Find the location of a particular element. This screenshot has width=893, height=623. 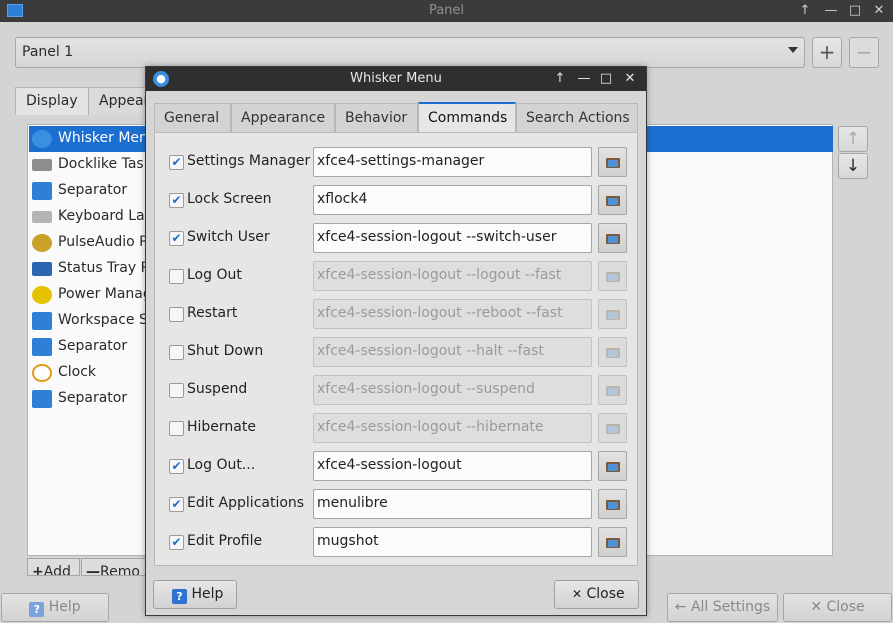

separator-icon is located at coordinates (42, 399).